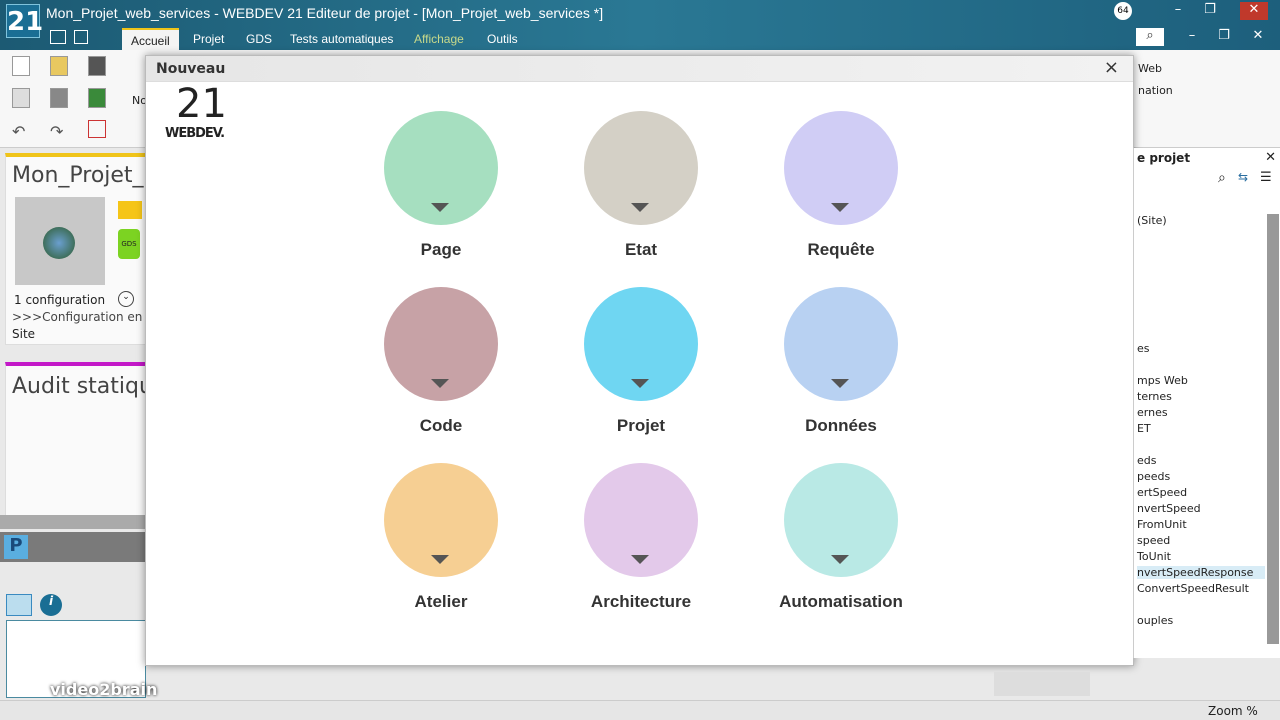 Image resolution: width=1280 pixels, height=720 pixels. I want to click on project-icon, so click(641, 344).